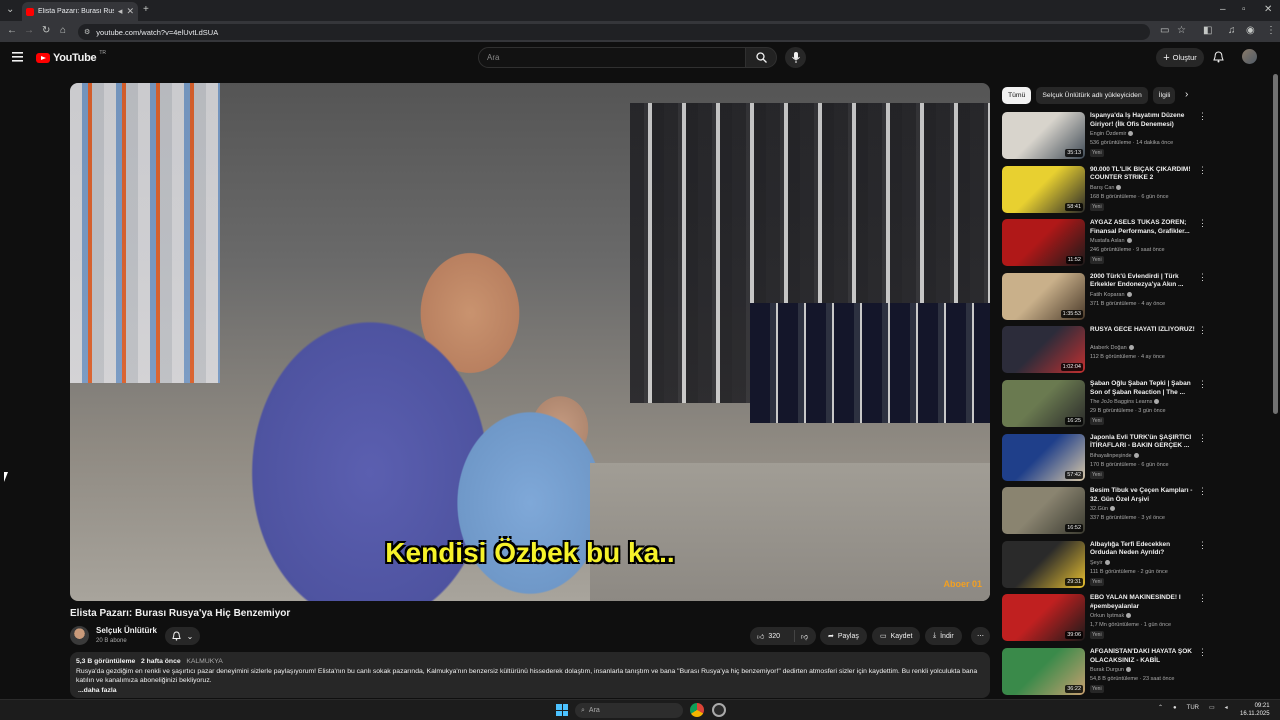  I want to click on hashtag: KALMUKYA, so click(204, 661).